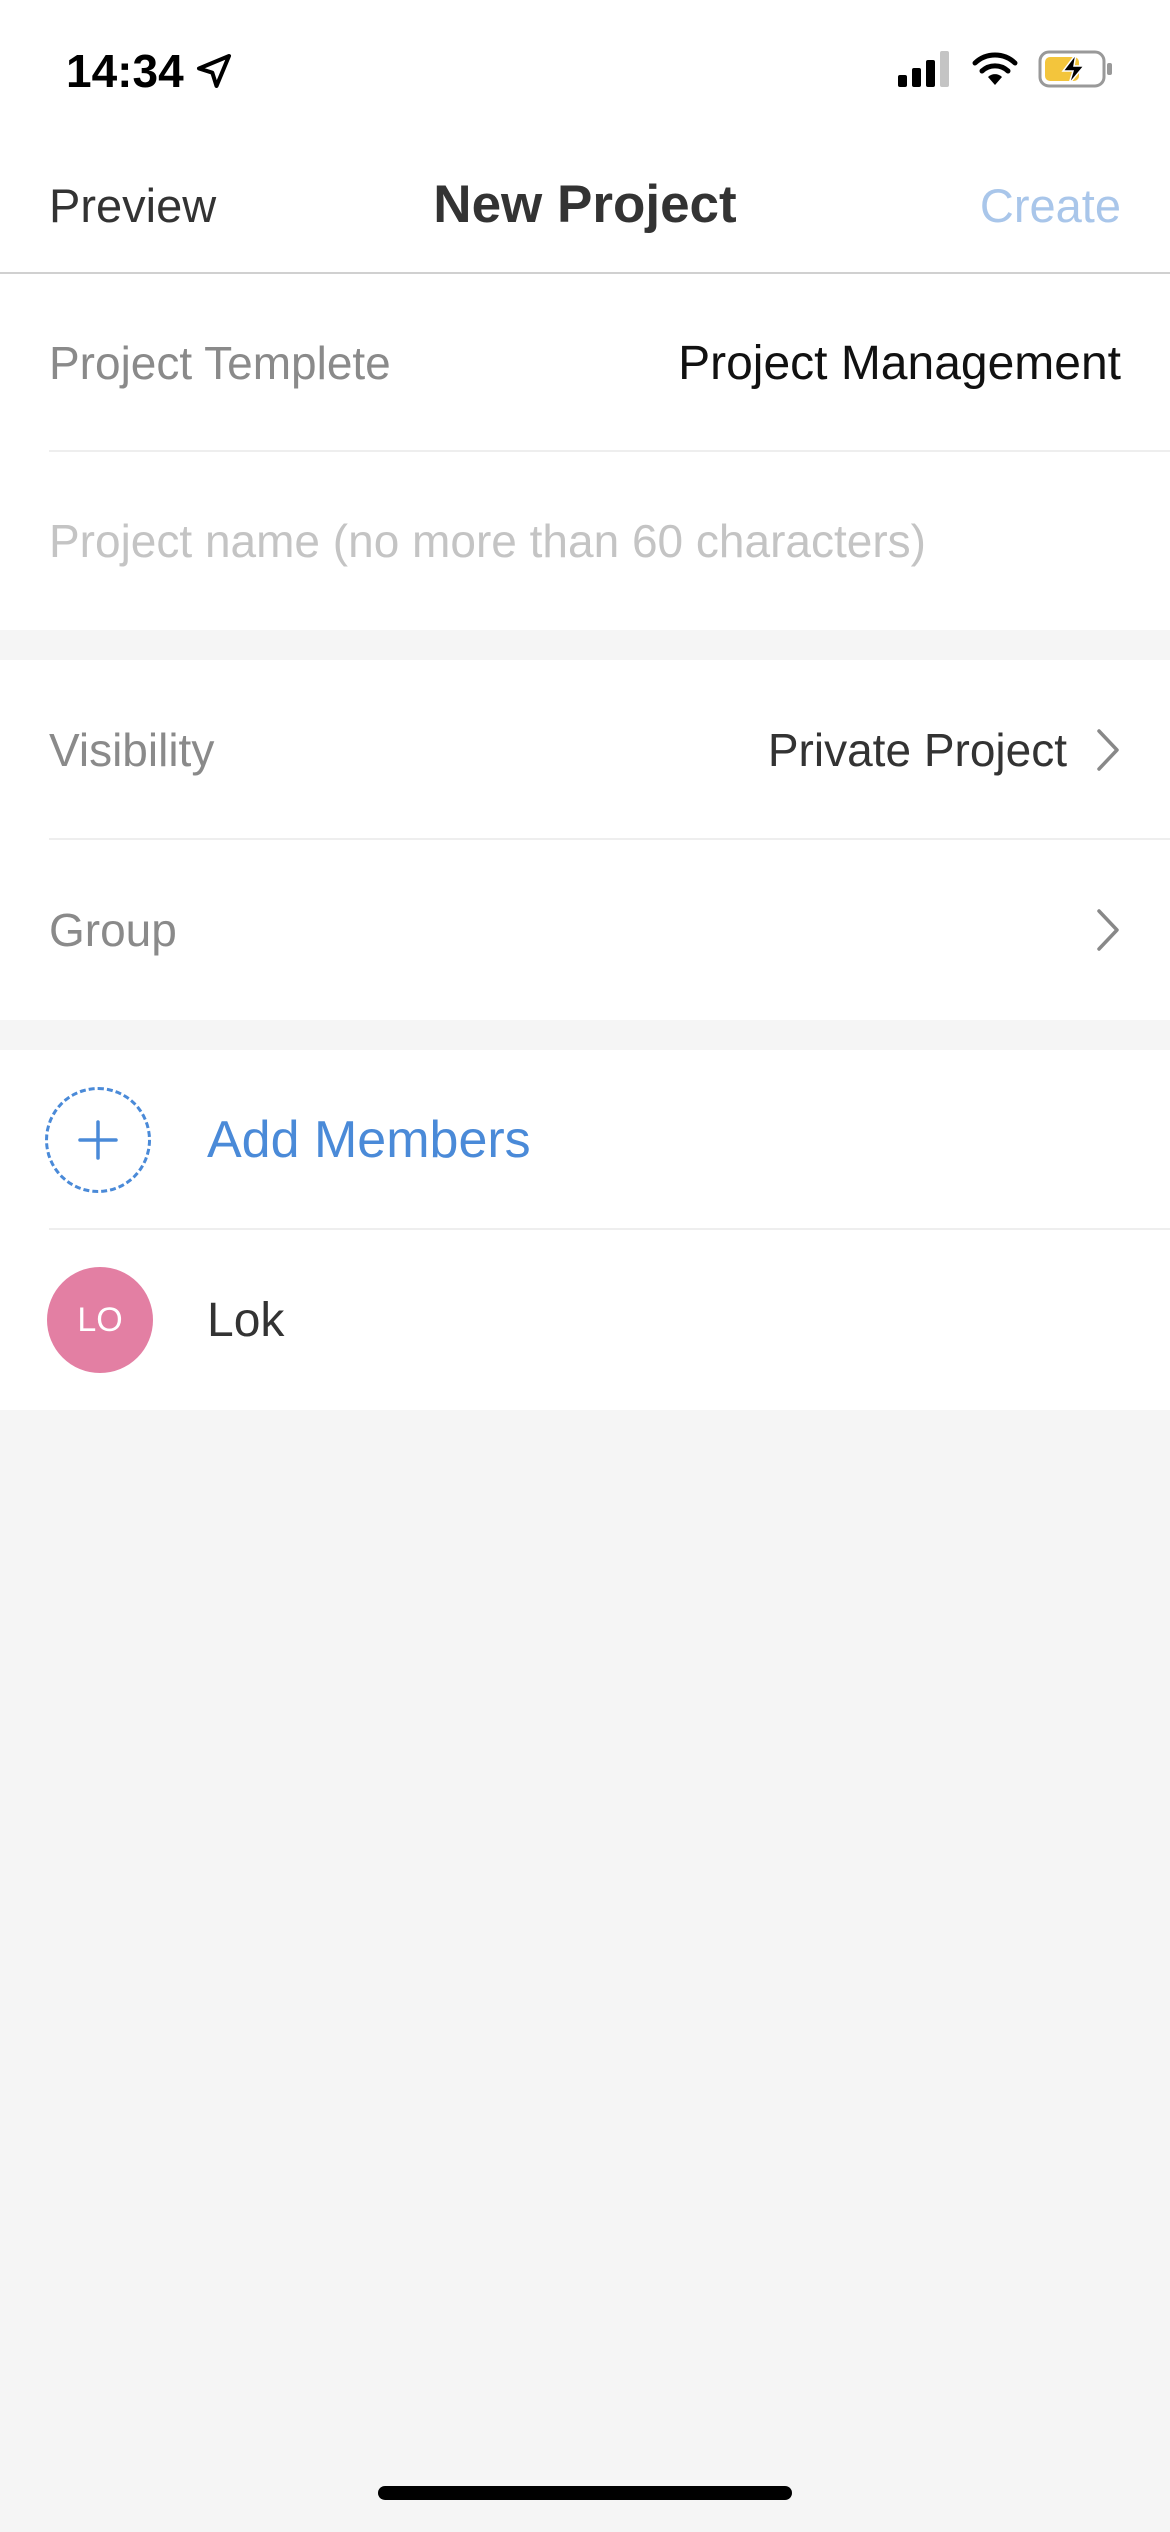 The height and width of the screenshot is (2532, 1170). I want to click on member-name: Lok, so click(246, 1320).